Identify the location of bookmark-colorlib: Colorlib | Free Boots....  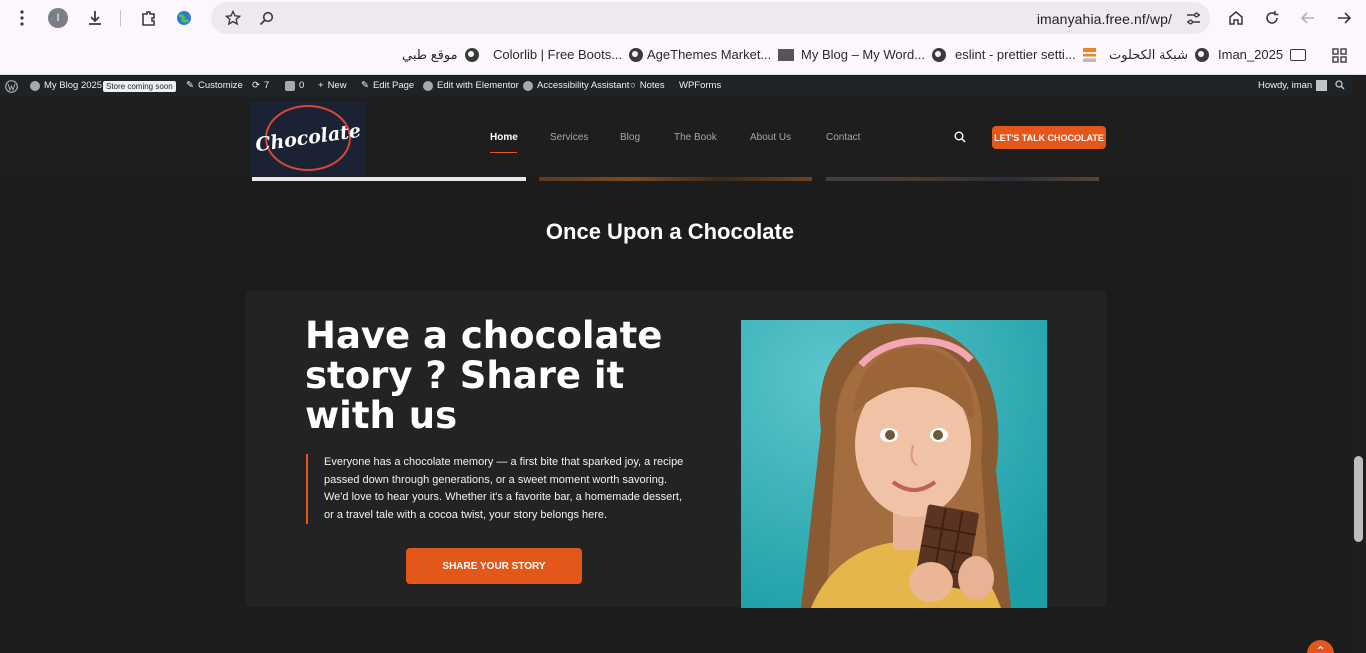
(568, 54).